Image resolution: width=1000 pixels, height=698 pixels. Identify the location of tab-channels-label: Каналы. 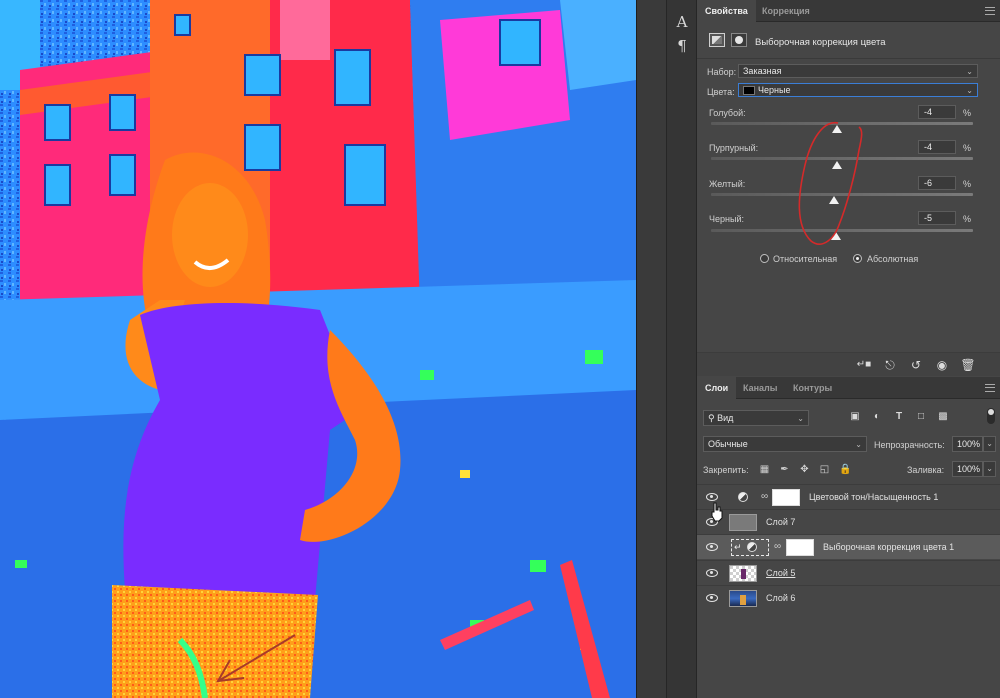
(760, 388).